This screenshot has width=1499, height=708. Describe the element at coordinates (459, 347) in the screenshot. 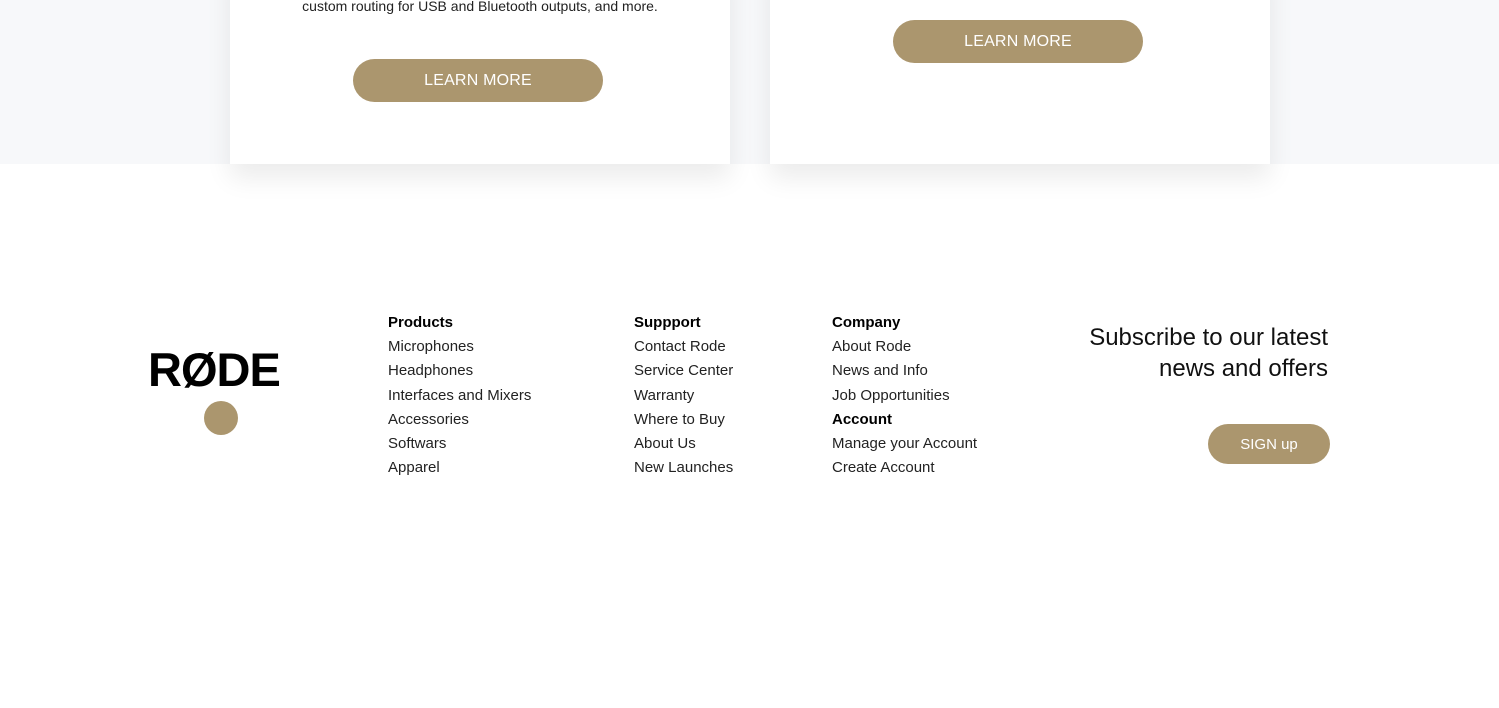

I see `footer-link-microphones: Microphones` at that location.